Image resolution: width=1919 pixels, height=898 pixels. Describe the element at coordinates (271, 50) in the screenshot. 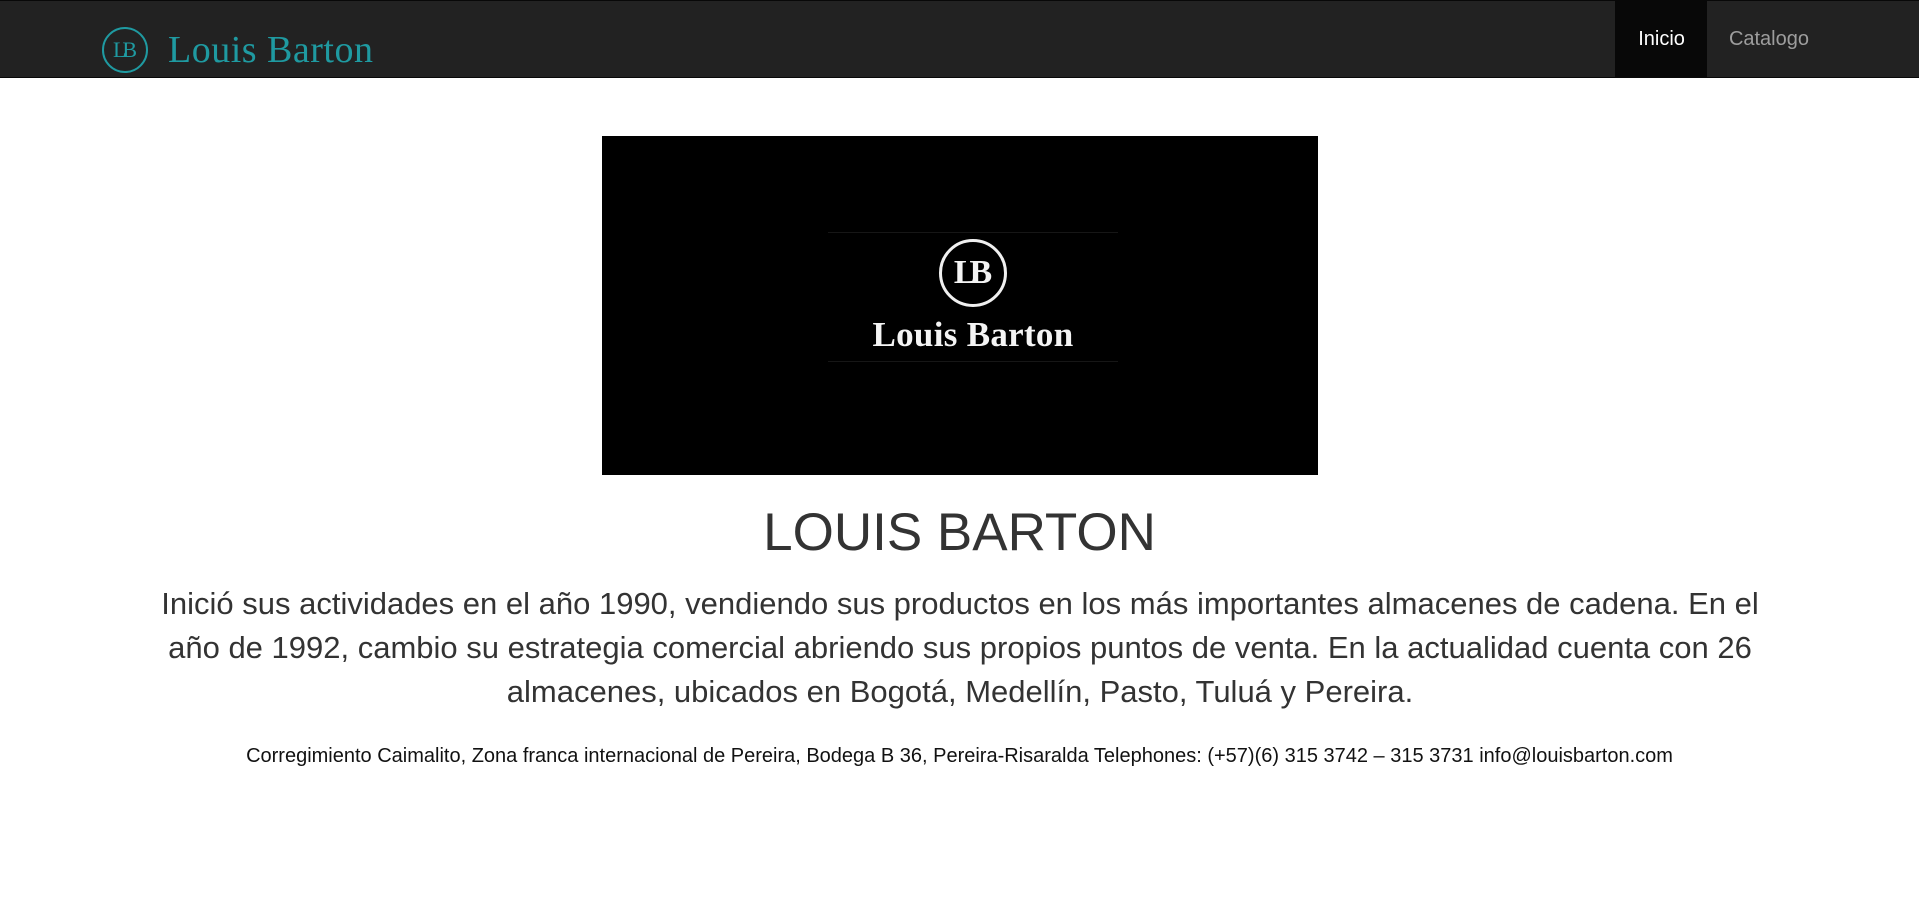

I see `brand-name: Louis Barton` at that location.